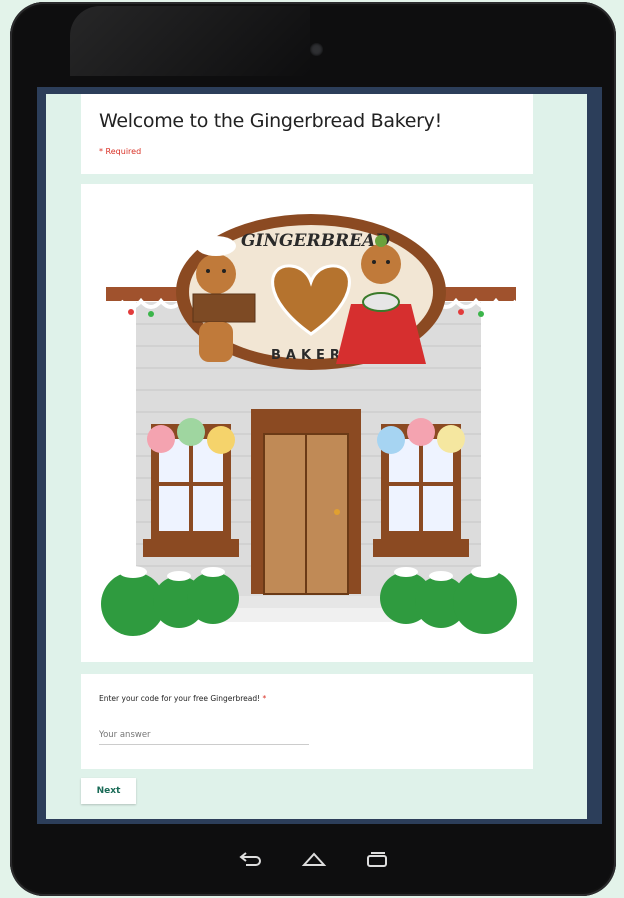 Image resolution: width=624 pixels, height=898 pixels. Describe the element at coordinates (306, 602) in the screenshot. I see `step-top` at that location.